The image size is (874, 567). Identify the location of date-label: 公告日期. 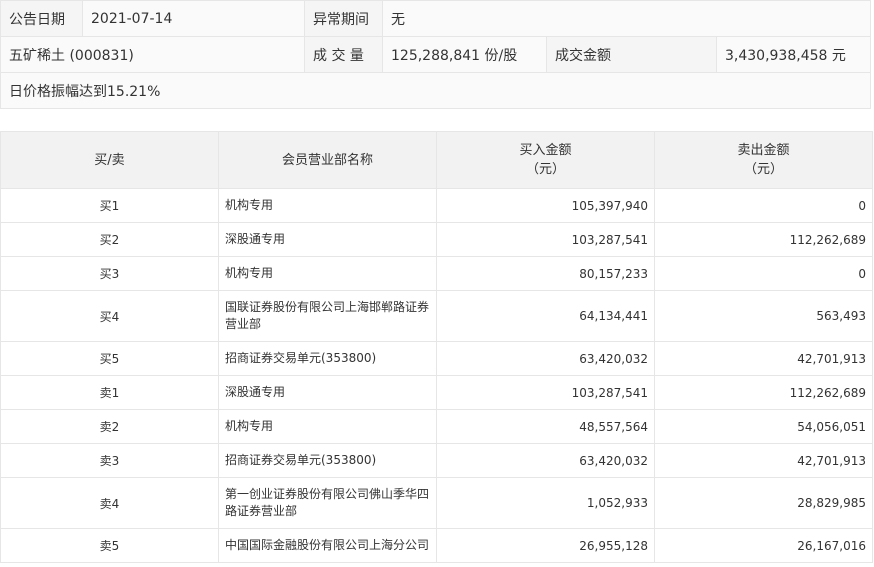
(41, 18).